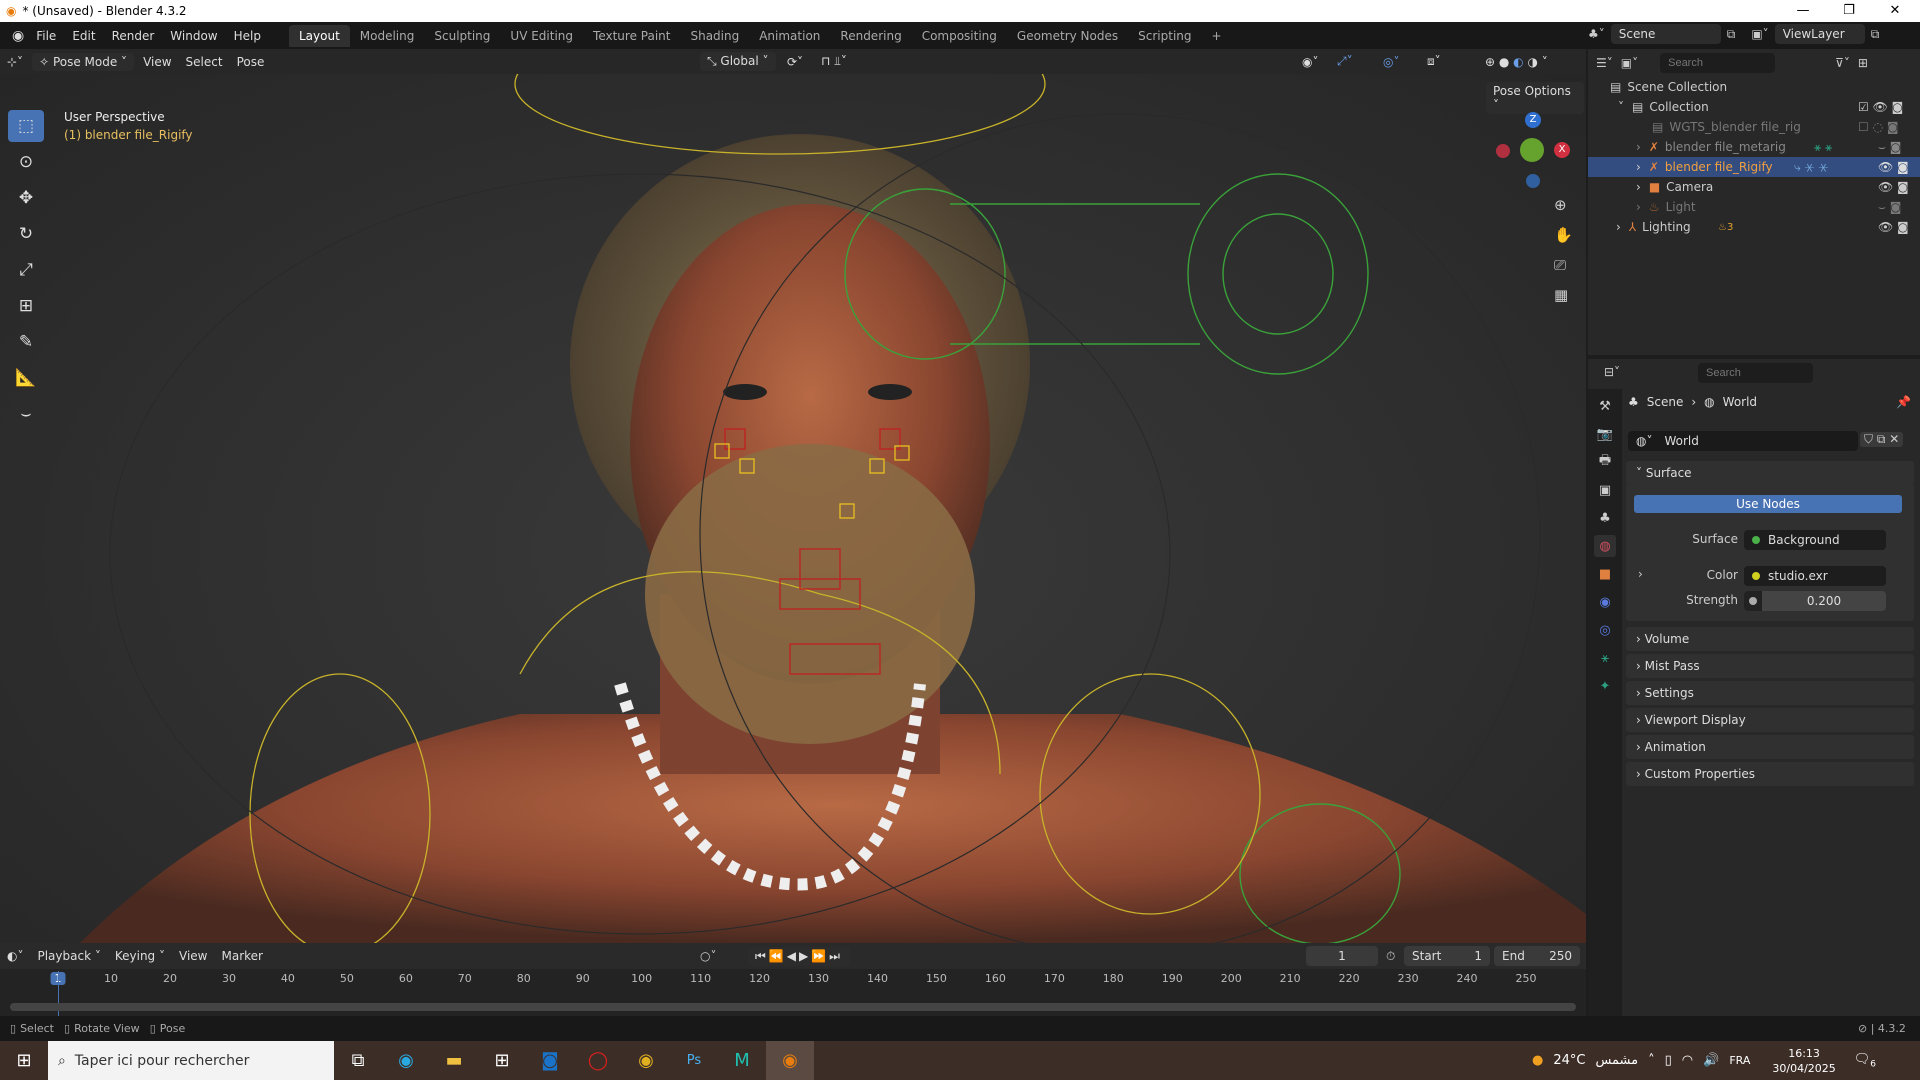 The image size is (1920, 1080). Describe the element at coordinates (26, 234) in the screenshot. I see `rotate-tool-icon: ↻` at that location.